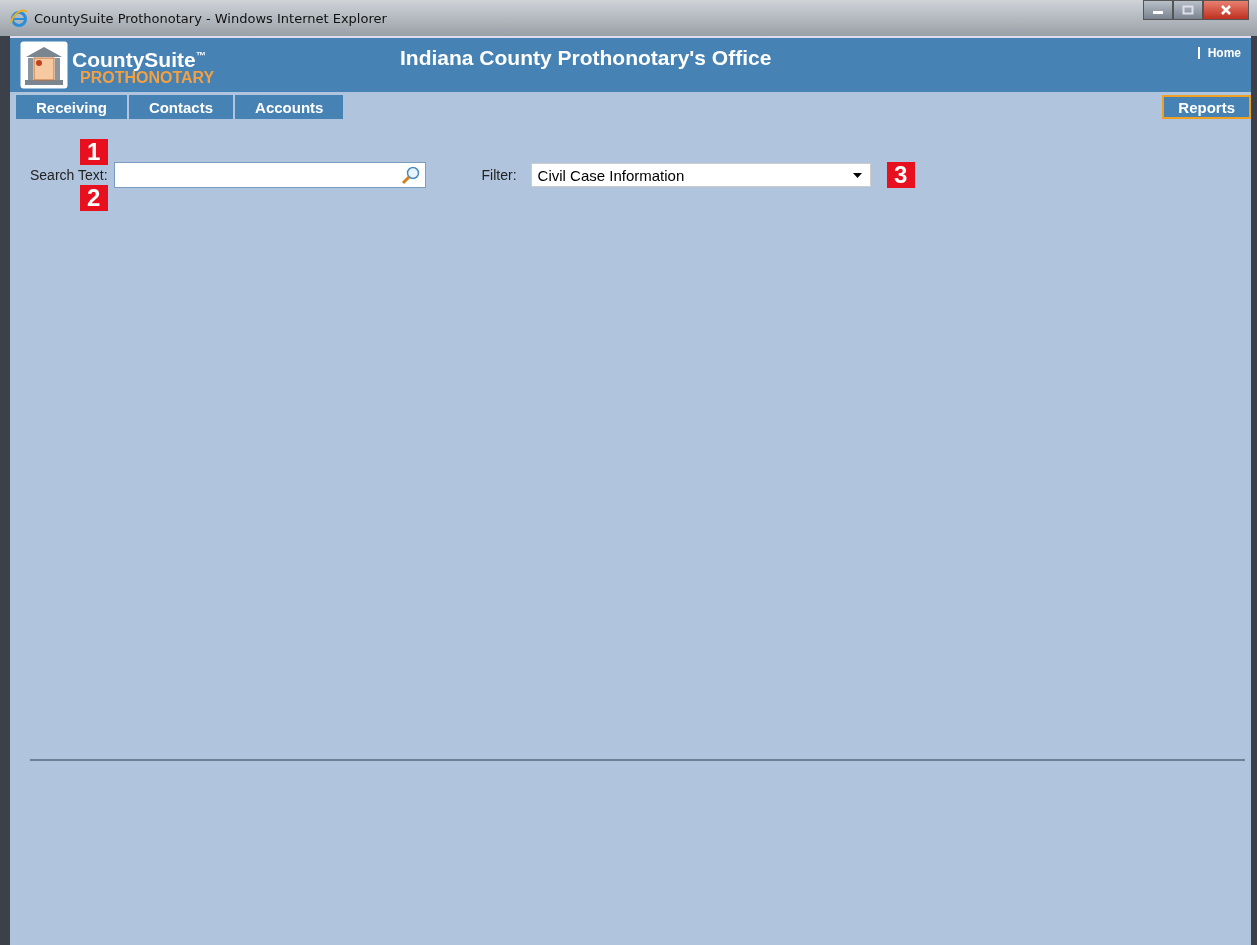  What do you see at coordinates (44, 65) in the screenshot?
I see `courthouse-scroll-icon` at bounding box center [44, 65].